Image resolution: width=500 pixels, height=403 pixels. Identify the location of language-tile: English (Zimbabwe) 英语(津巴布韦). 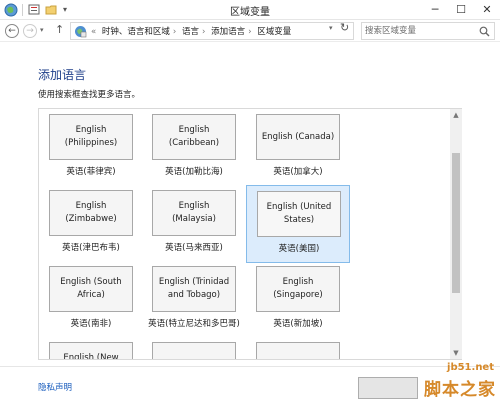
(91, 224).